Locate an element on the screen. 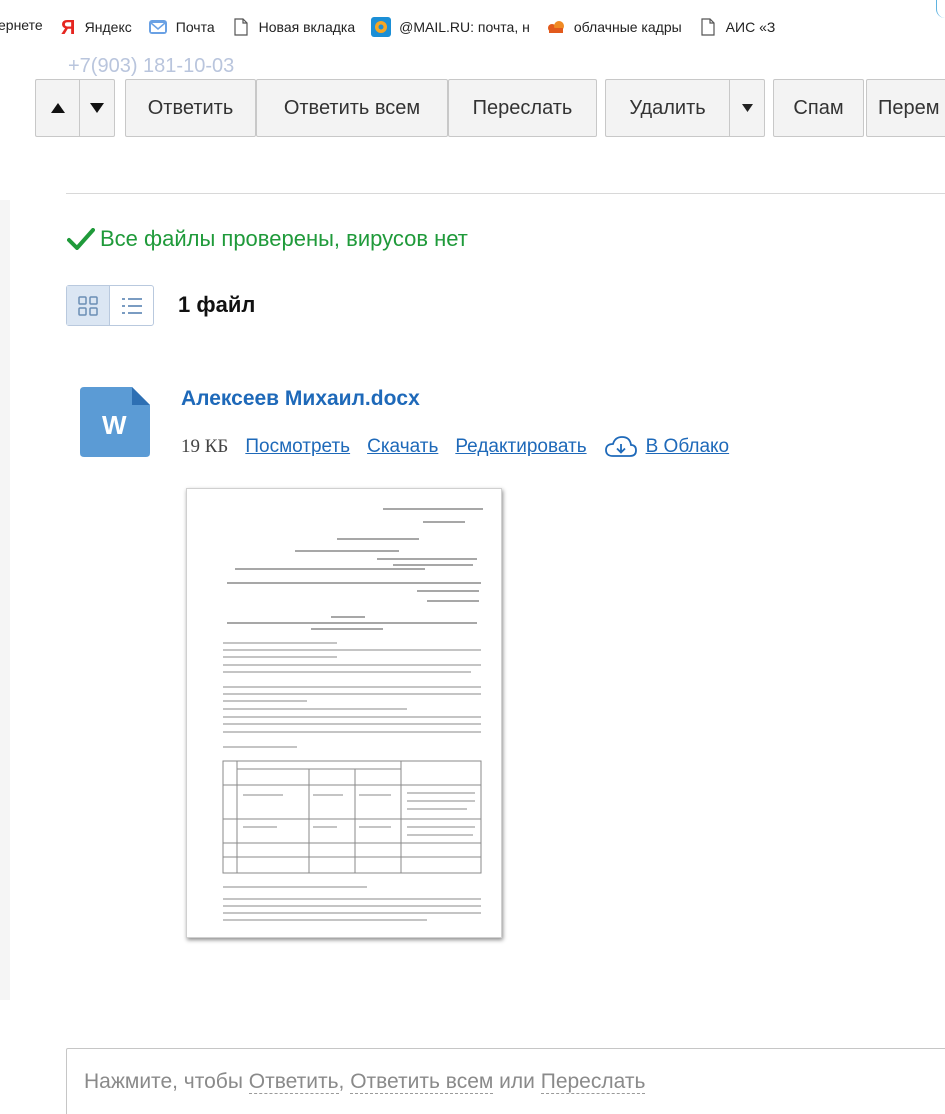 The width and height of the screenshot is (945, 1114). grid-icon is located at coordinates (88, 305).